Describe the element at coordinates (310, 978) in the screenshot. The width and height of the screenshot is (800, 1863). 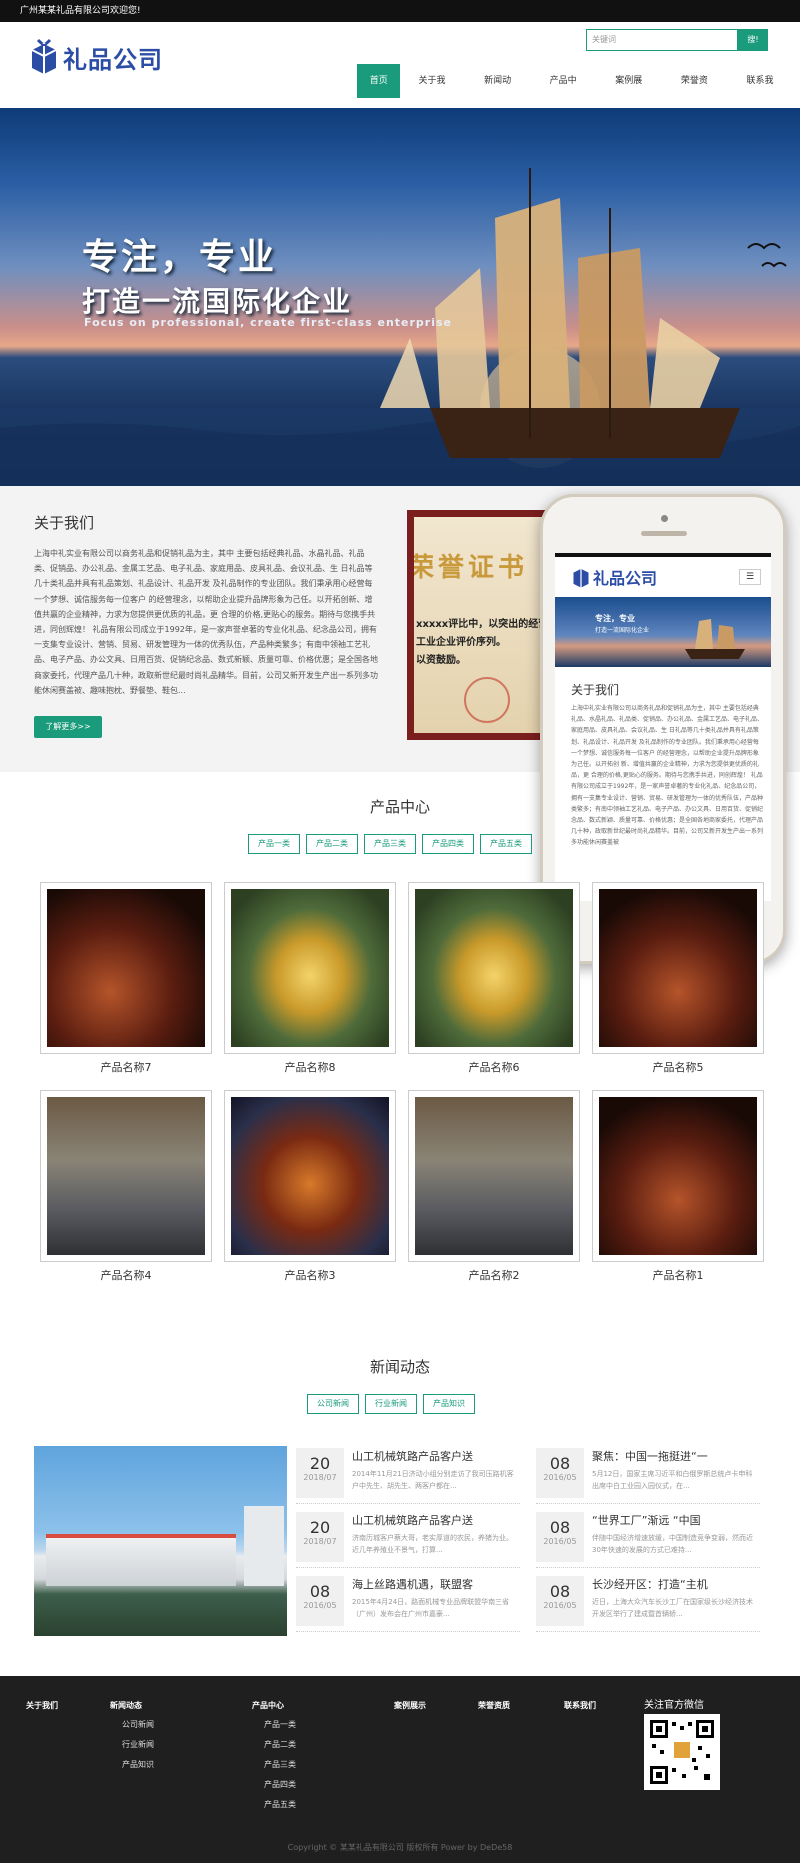
I see `product-card: 产品名称8` at that location.